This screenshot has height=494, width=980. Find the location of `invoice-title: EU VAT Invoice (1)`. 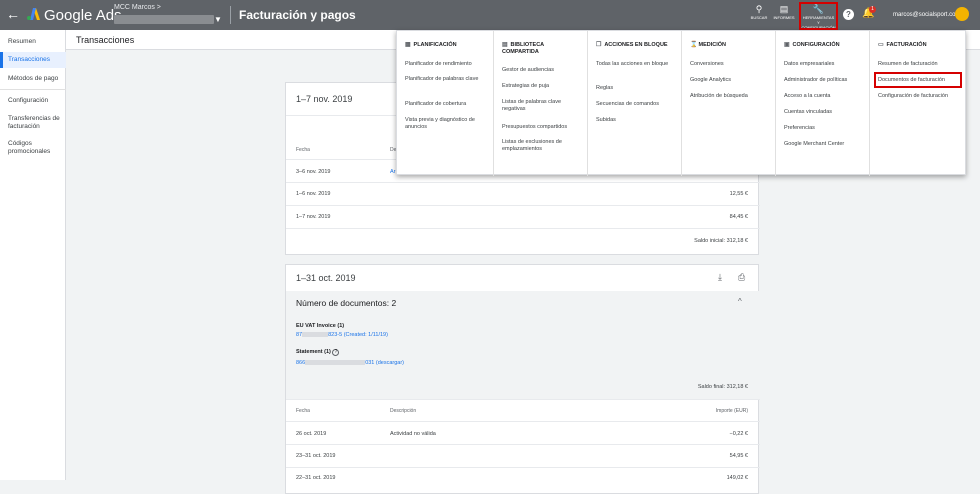

invoice-title: EU VAT Invoice (1) is located at coordinates (320, 326).